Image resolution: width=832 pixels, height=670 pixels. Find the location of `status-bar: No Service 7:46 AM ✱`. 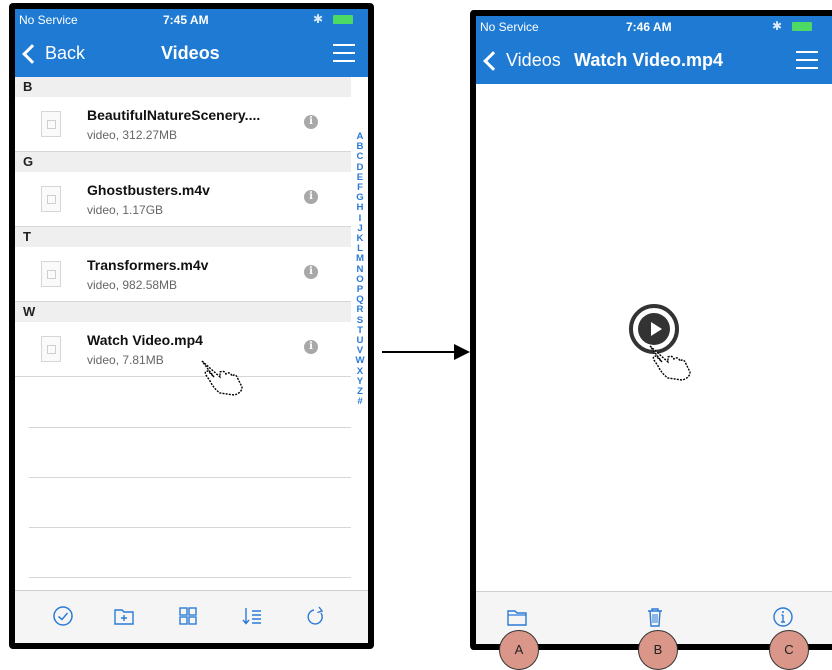

status-bar: No Service 7:46 AM ✱ is located at coordinates (654, 27).